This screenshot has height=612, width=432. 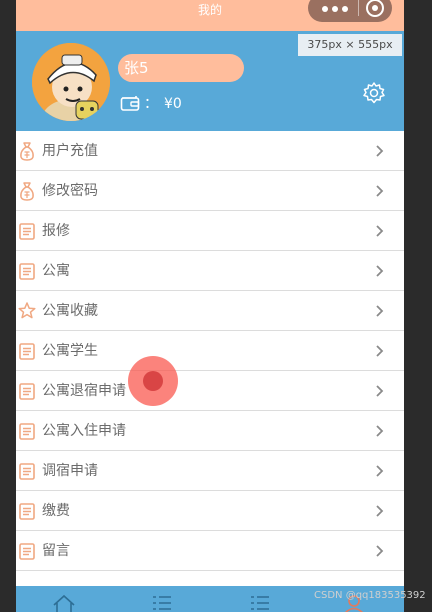 I want to click on capsule-divider, so click(x=358, y=8).